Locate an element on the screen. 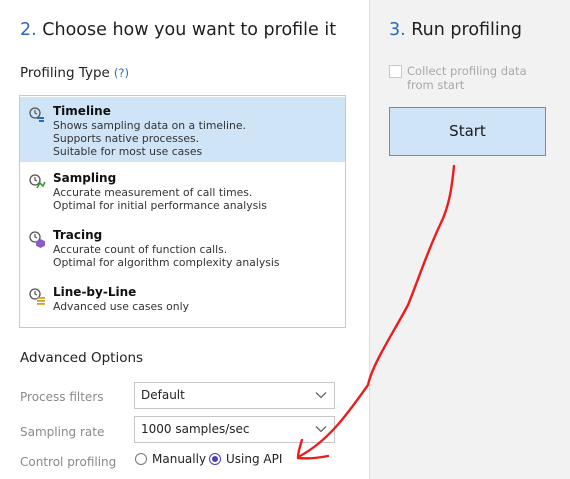  timeline-icon is located at coordinates (36, 114).